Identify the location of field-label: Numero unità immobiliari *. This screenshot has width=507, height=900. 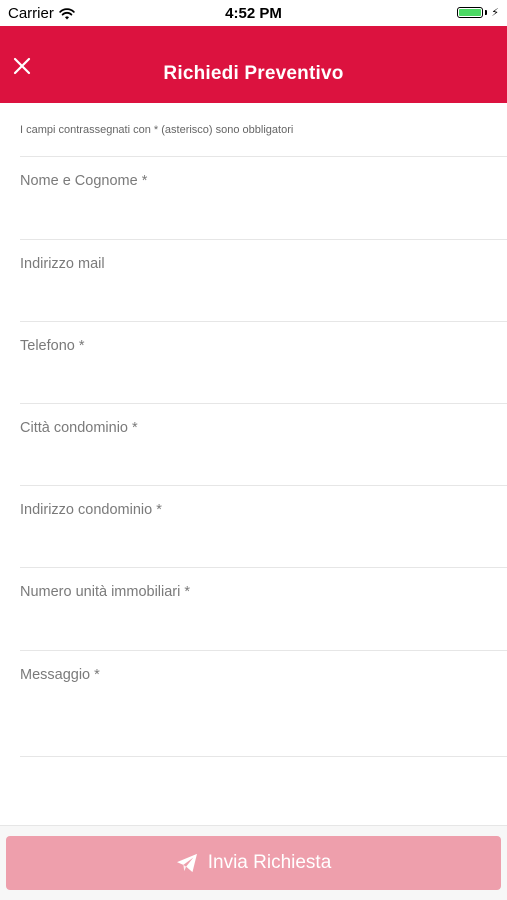
(105, 592).